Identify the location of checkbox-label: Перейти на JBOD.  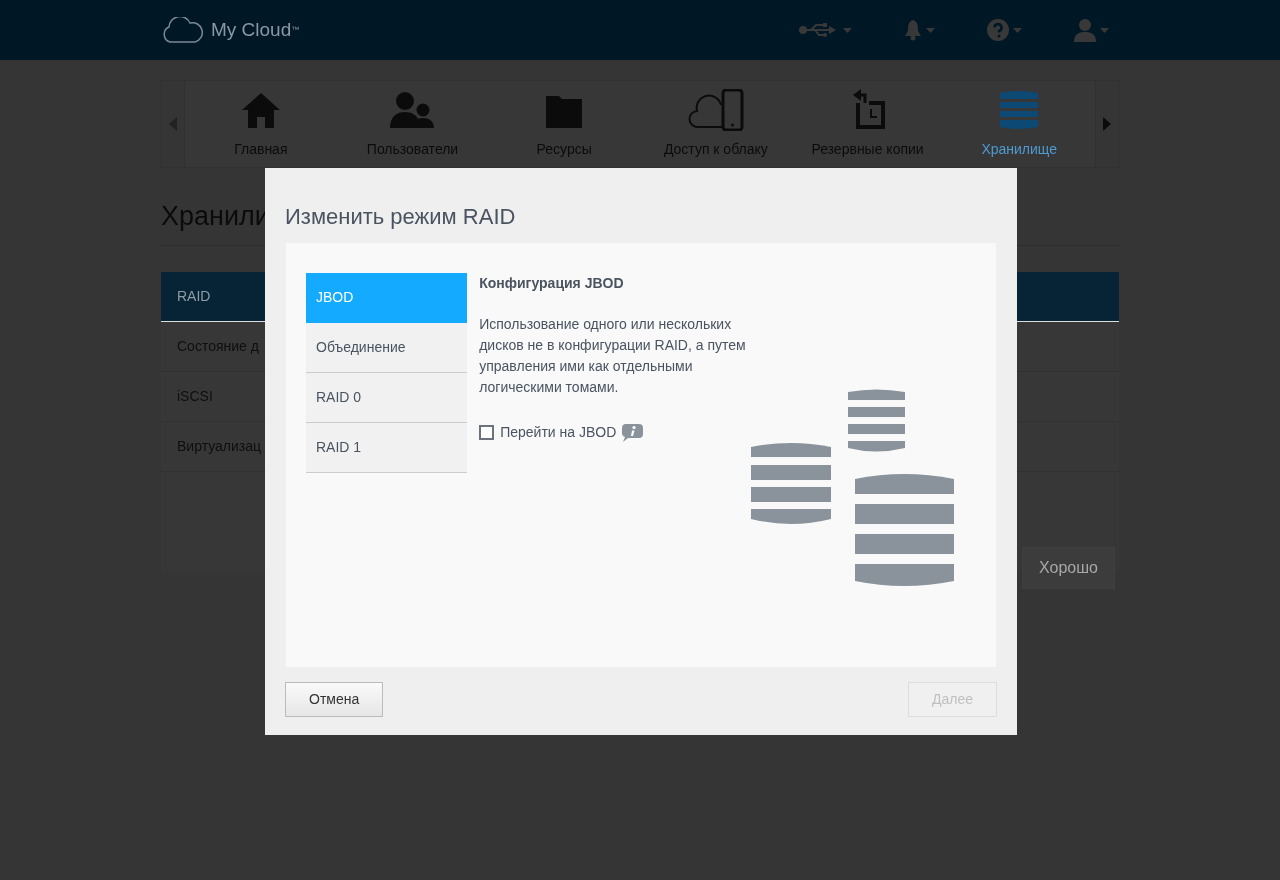
(558, 432).